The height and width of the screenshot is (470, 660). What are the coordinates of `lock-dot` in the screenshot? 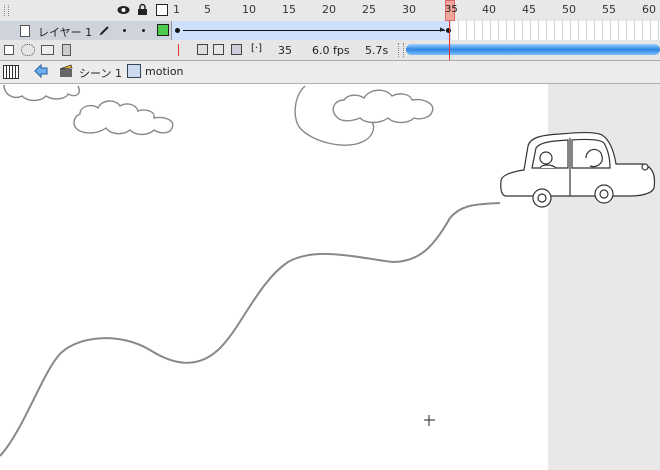 It's located at (143, 30).